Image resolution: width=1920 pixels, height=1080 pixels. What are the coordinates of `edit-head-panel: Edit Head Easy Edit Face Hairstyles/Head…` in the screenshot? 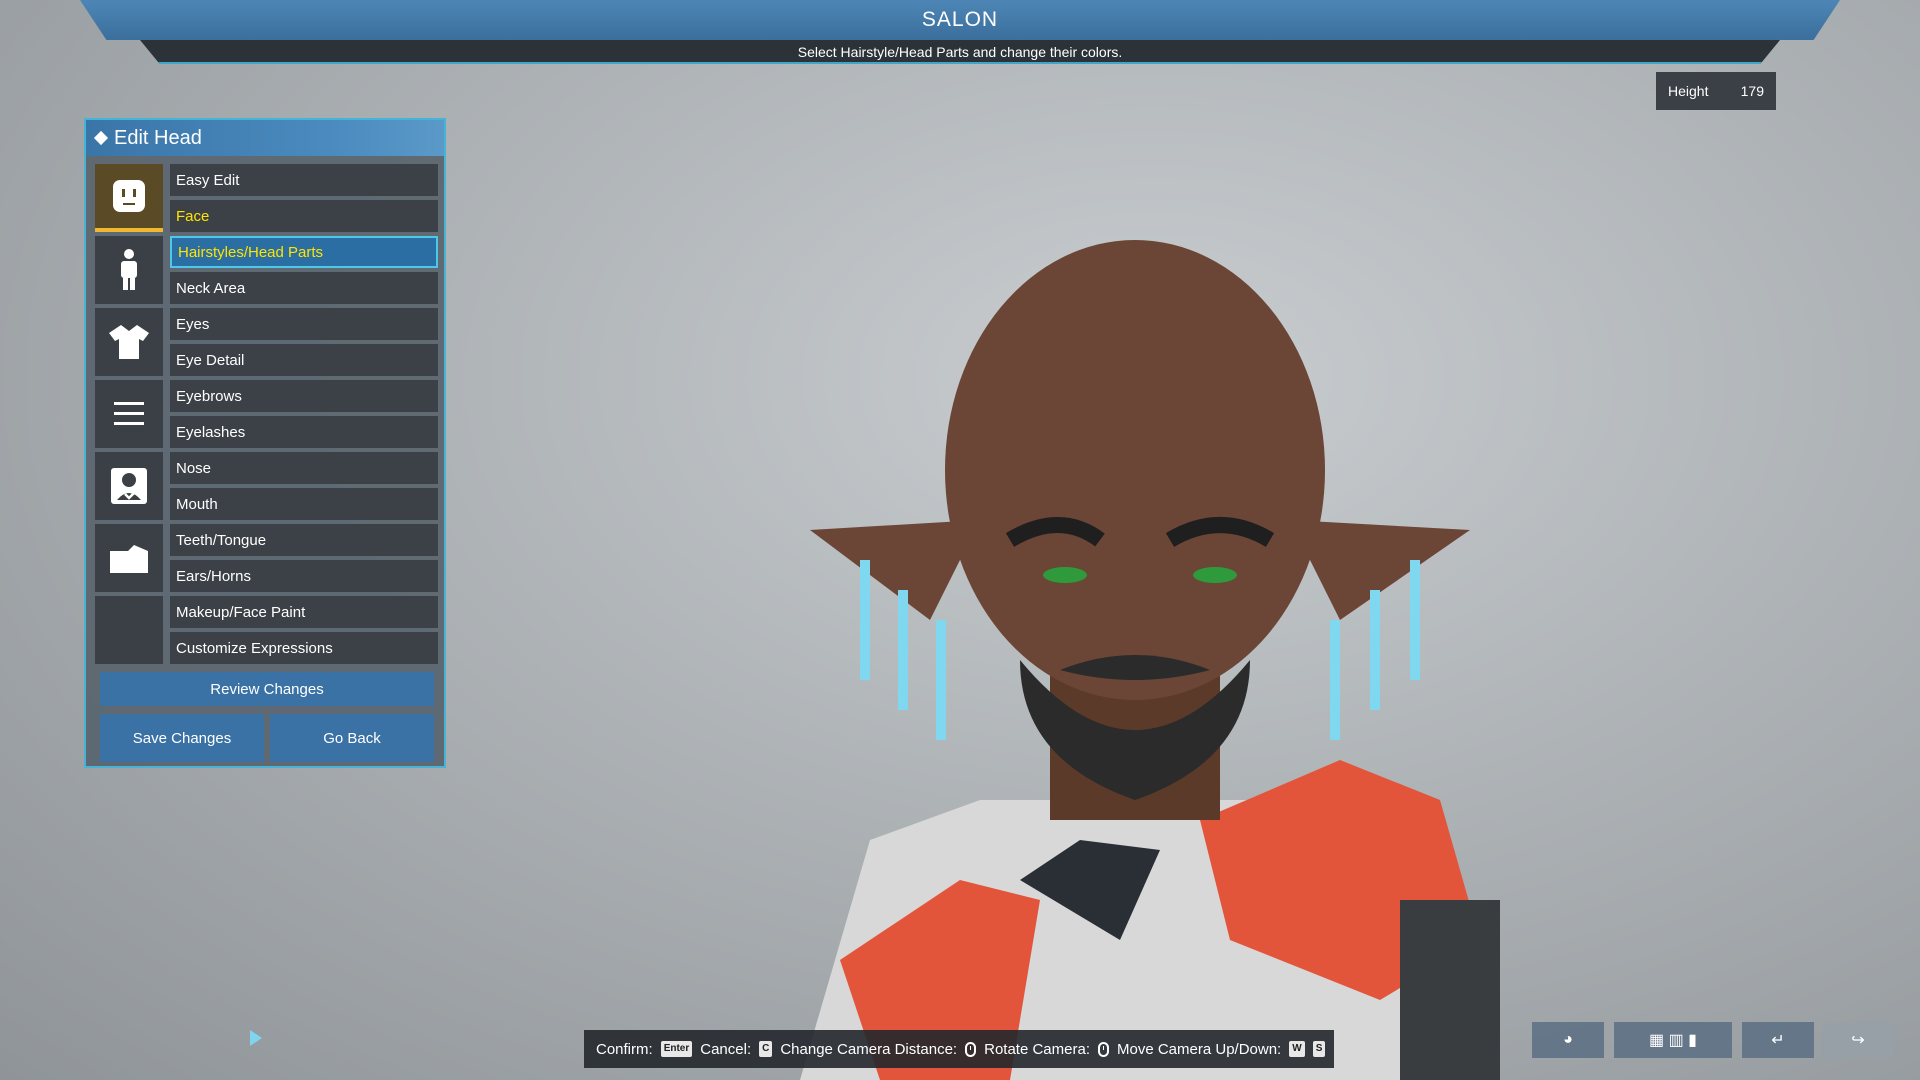 It's located at (265, 443).